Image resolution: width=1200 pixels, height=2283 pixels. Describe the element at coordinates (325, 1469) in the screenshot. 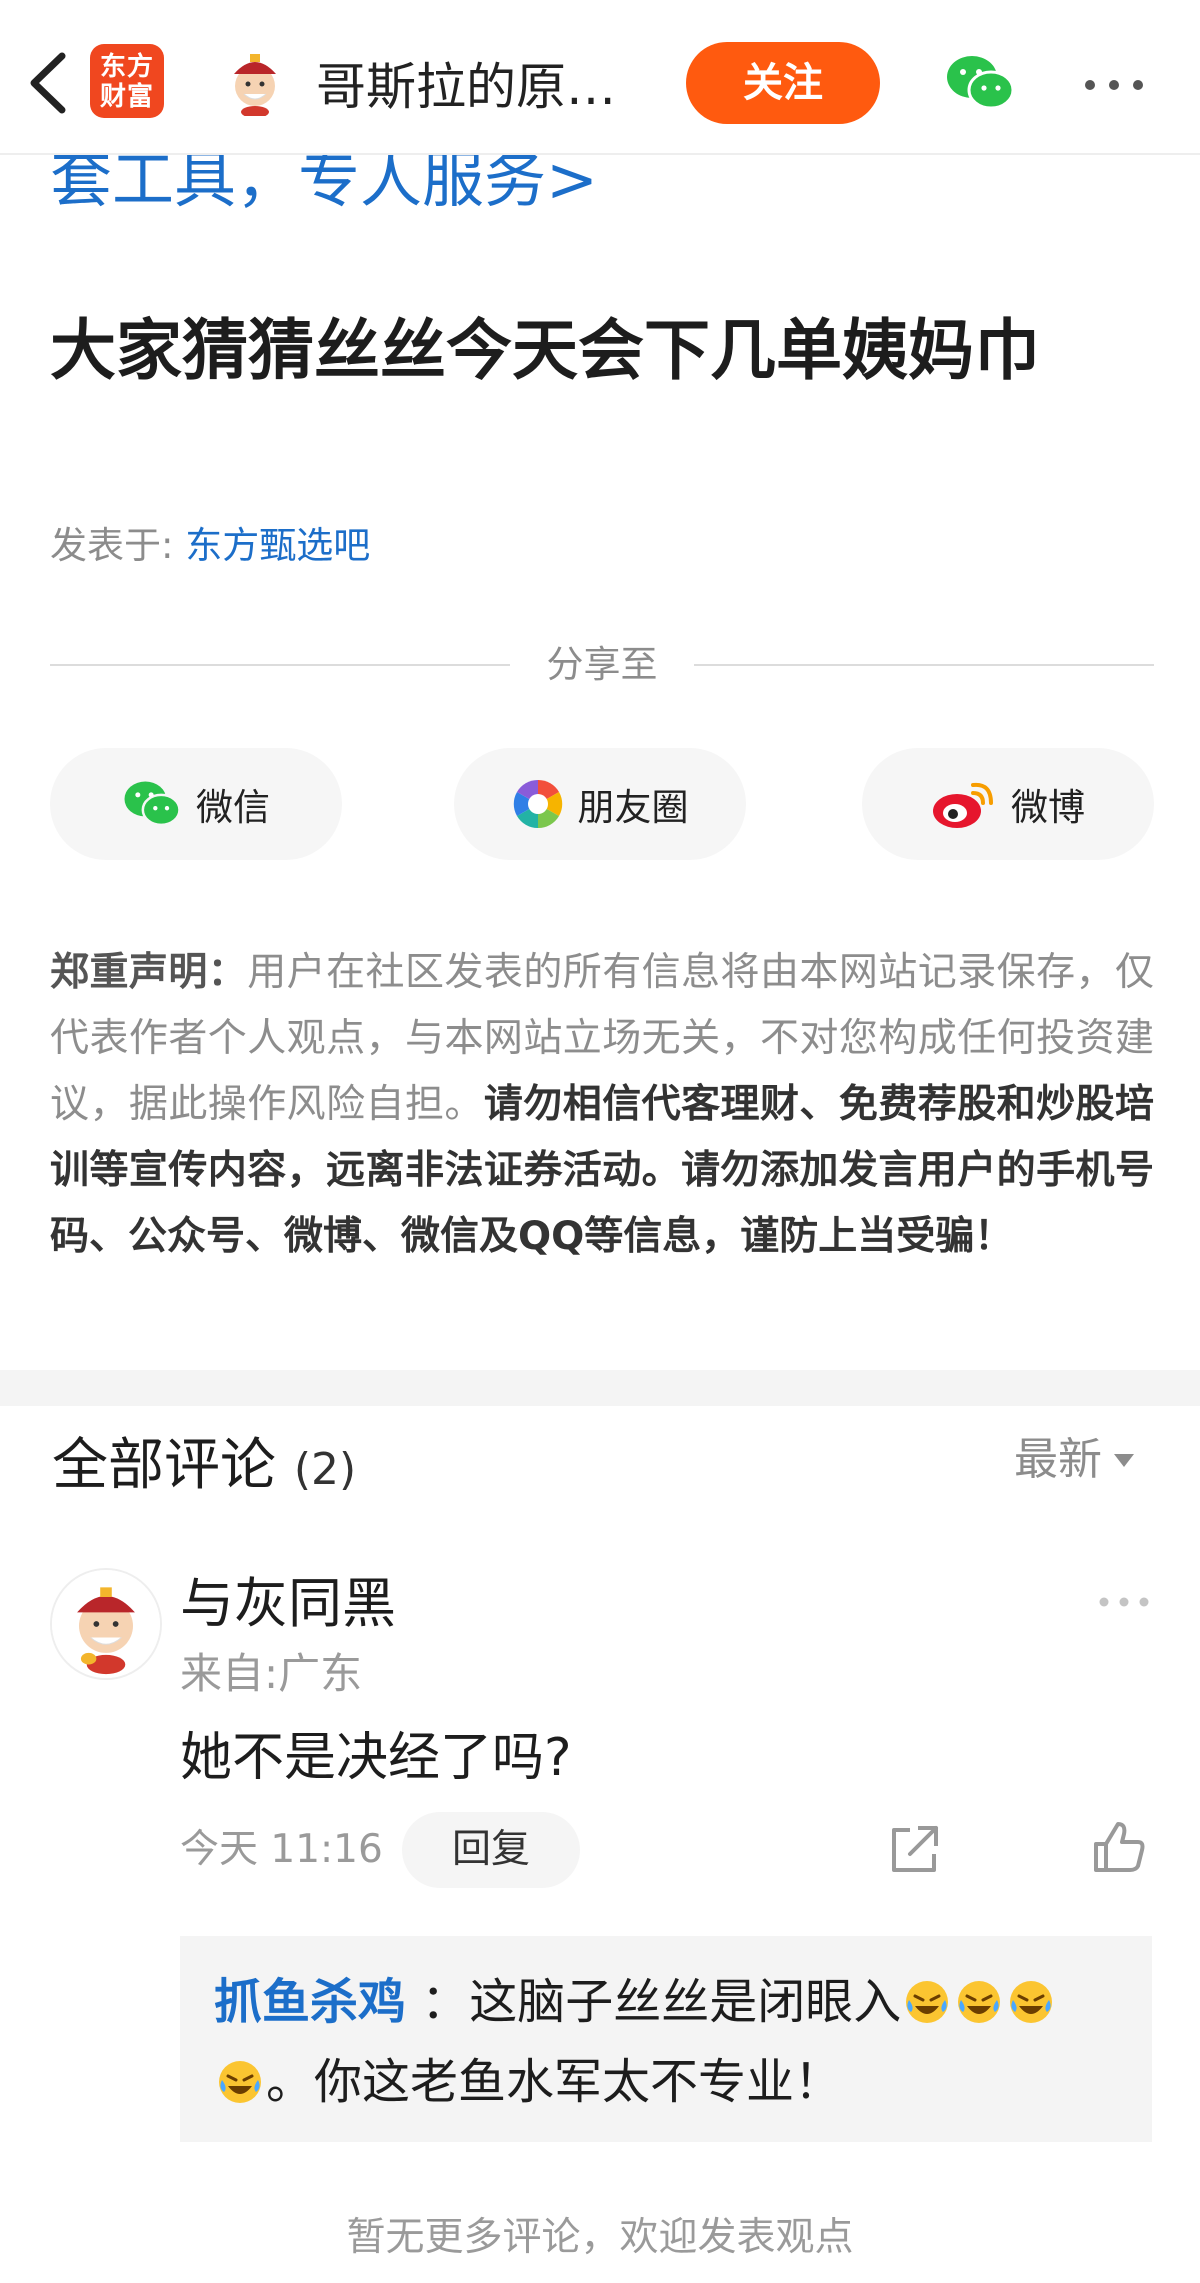

I see `comments-count: (2)` at that location.